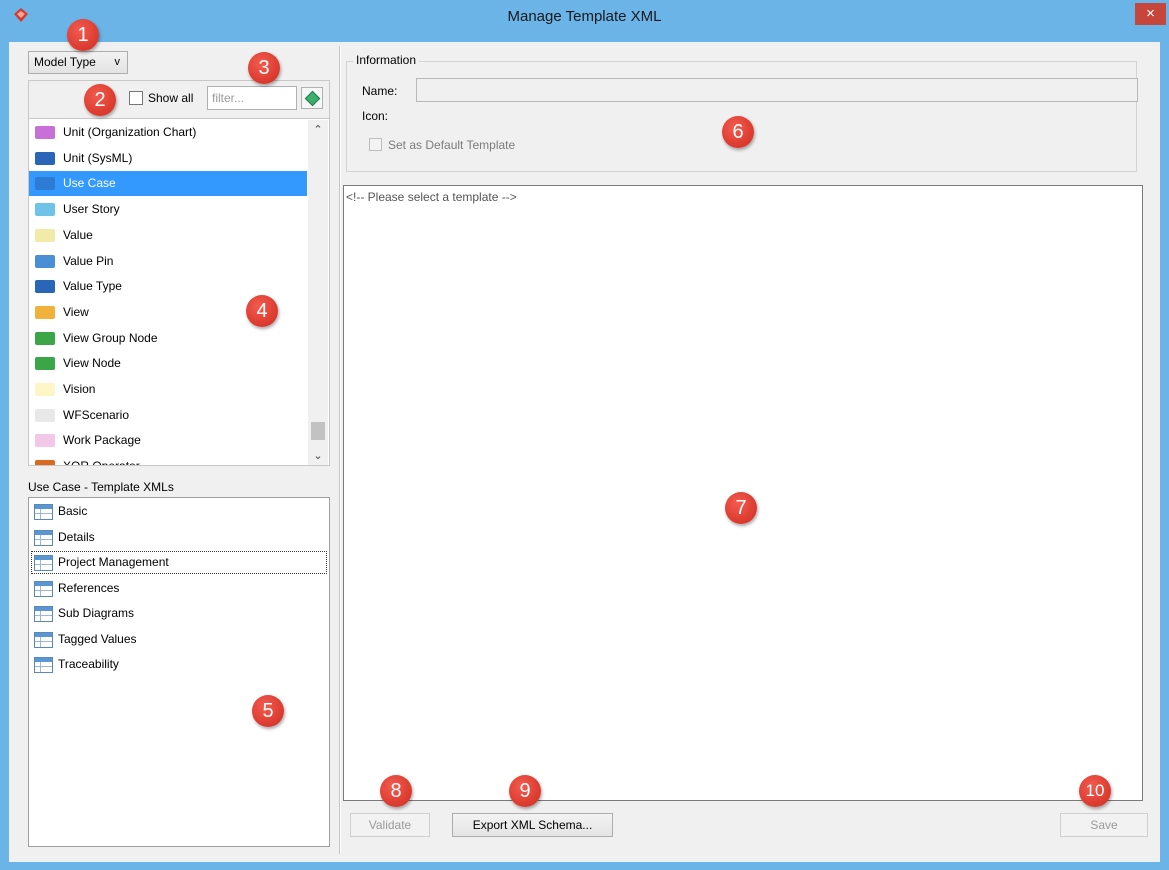  Describe the element at coordinates (101, 462) in the screenshot. I see `list-item-label: XOR Operator` at that location.